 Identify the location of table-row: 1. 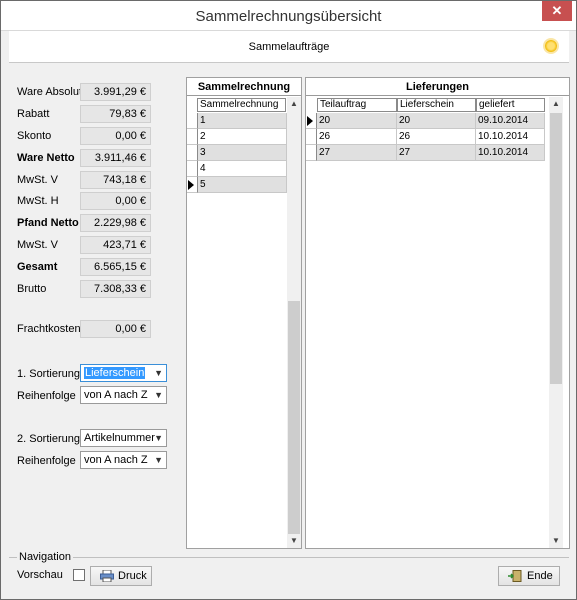
(242, 121).